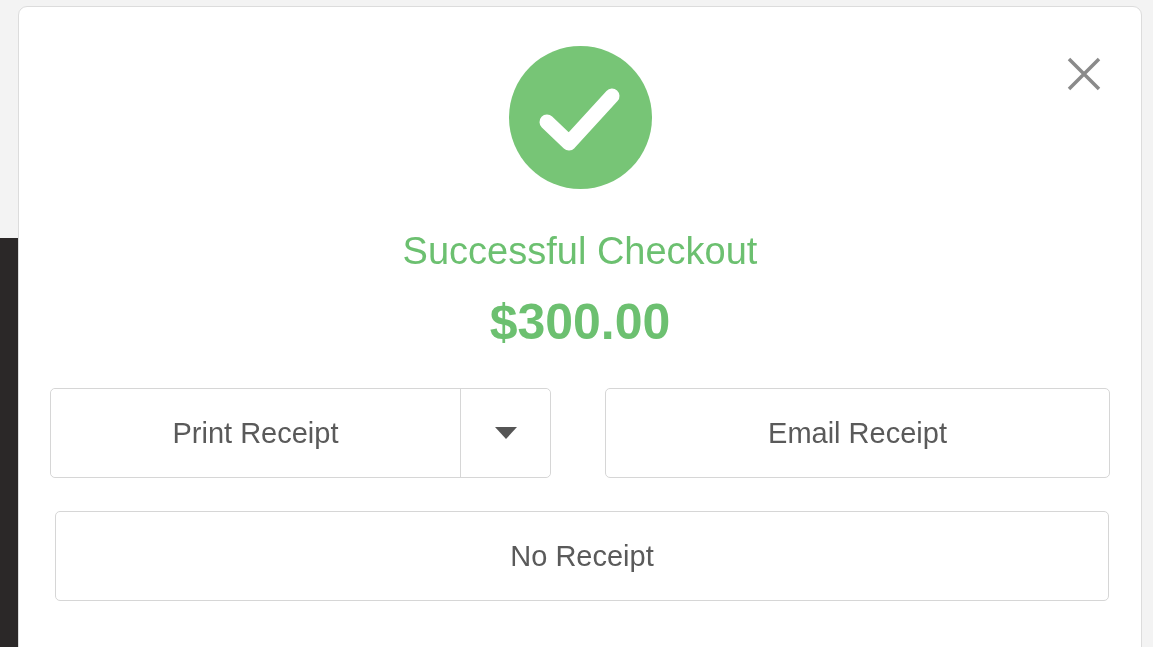 This screenshot has height=647, width=1153. Describe the element at coordinates (580, 251) in the screenshot. I see `status-title: Successful Checkout` at that location.